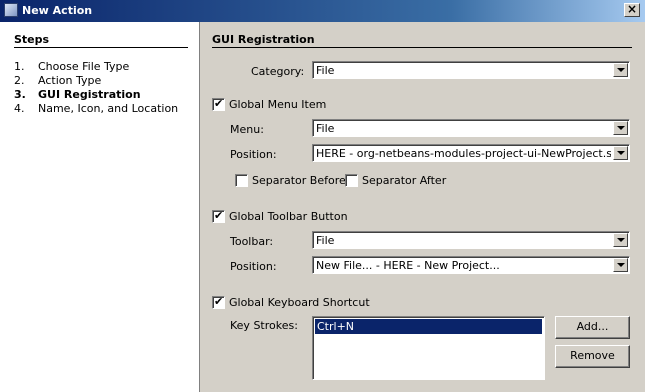  Describe the element at coordinates (404, 180) in the screenshot. I see `separator-after-label: Separator After` at that location.